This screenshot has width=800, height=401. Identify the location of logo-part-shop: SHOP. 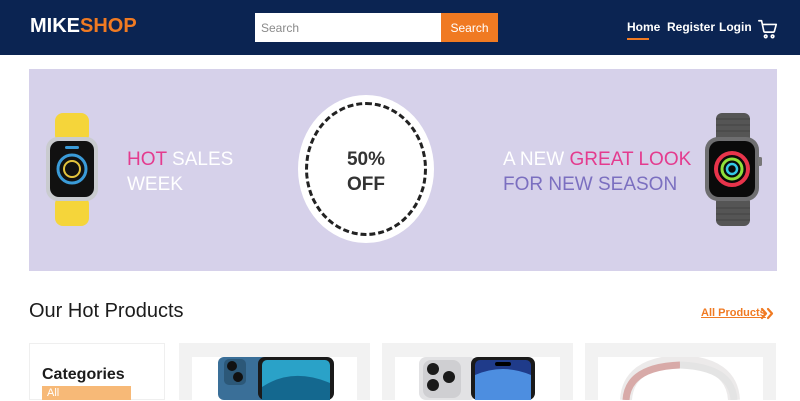
(108, 26).